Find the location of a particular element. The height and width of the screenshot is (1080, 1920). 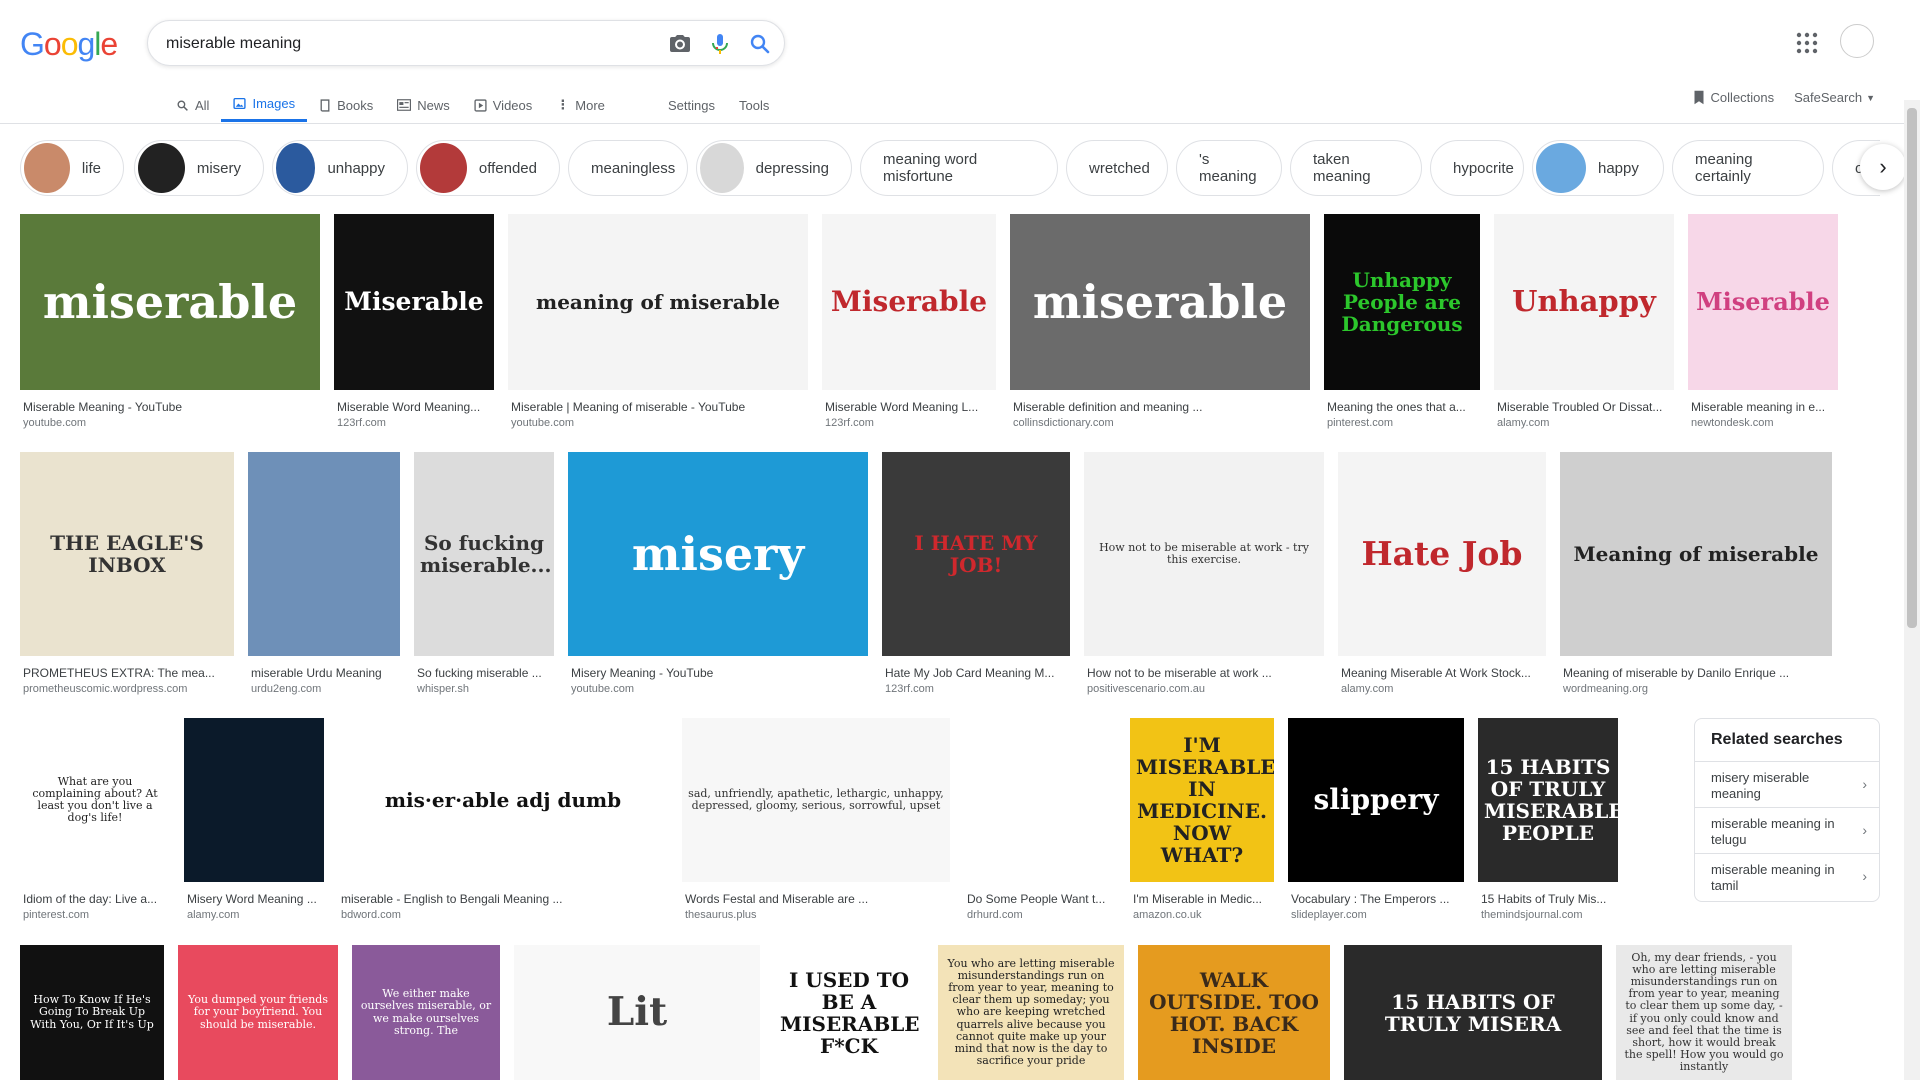

microphone-icon is located at coordinates (720, 44).